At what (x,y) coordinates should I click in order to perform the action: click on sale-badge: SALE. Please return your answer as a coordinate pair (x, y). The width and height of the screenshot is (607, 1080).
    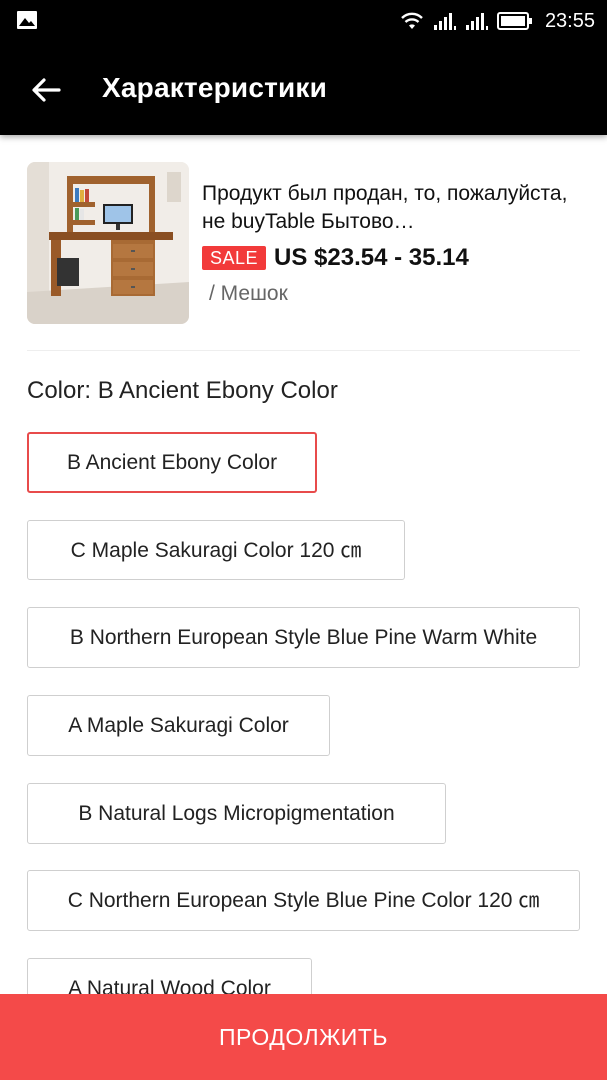
    Looking at the image, I should click on (234, 258).